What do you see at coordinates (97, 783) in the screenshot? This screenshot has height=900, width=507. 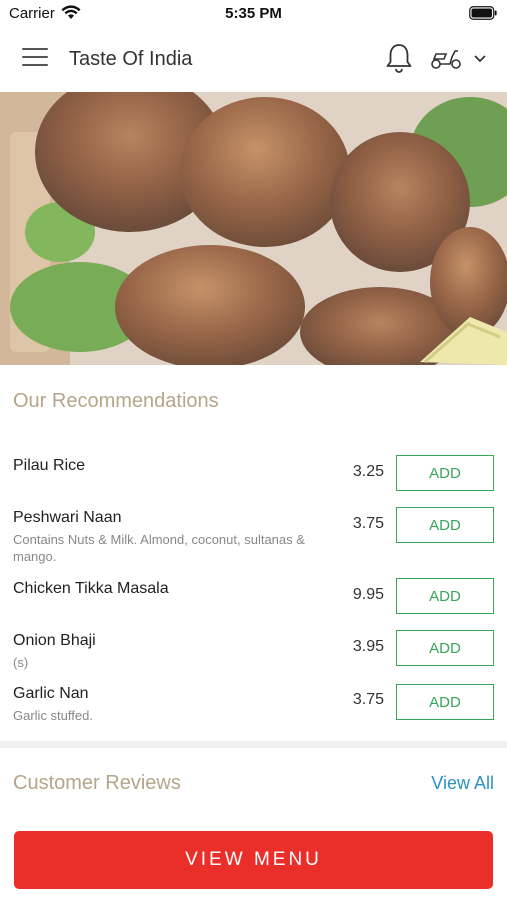 I see `reviews-title: Customer Reviews` at bounding box center [97, 783].